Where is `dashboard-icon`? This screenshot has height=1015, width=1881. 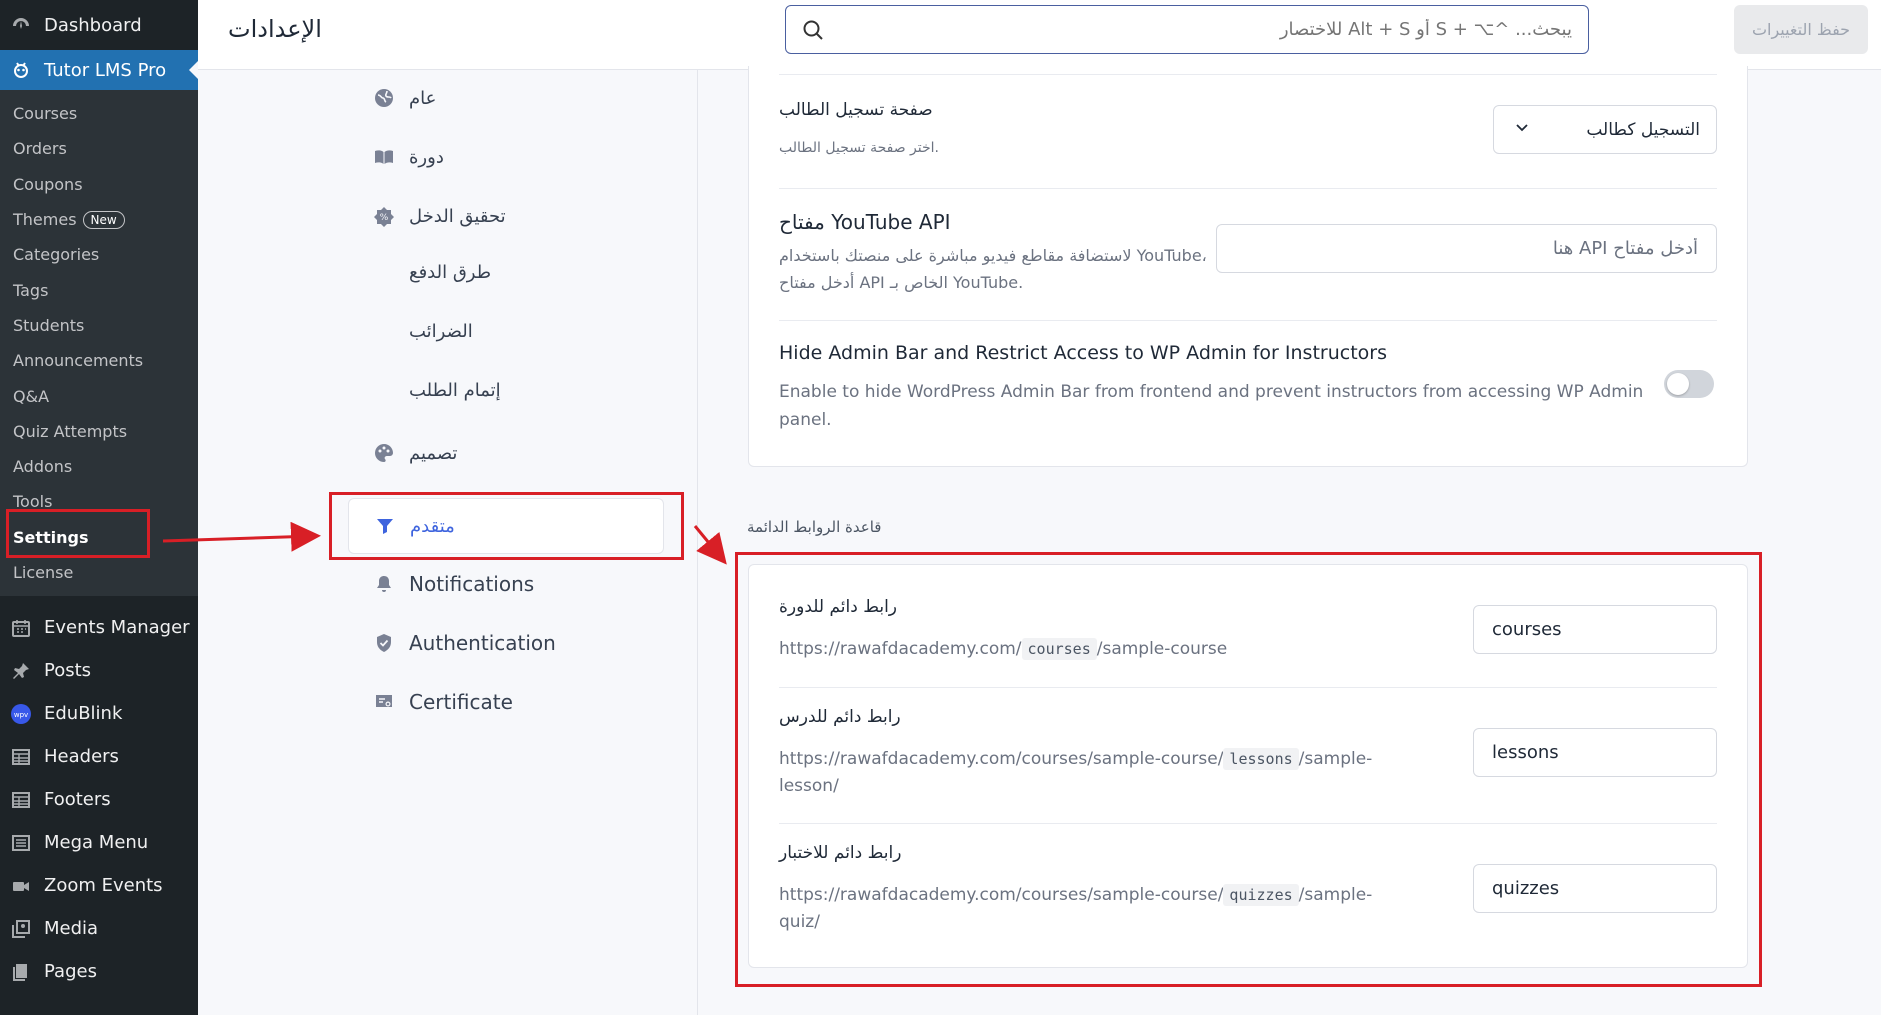 dashboard-icon is located at coordinates (21, 25).